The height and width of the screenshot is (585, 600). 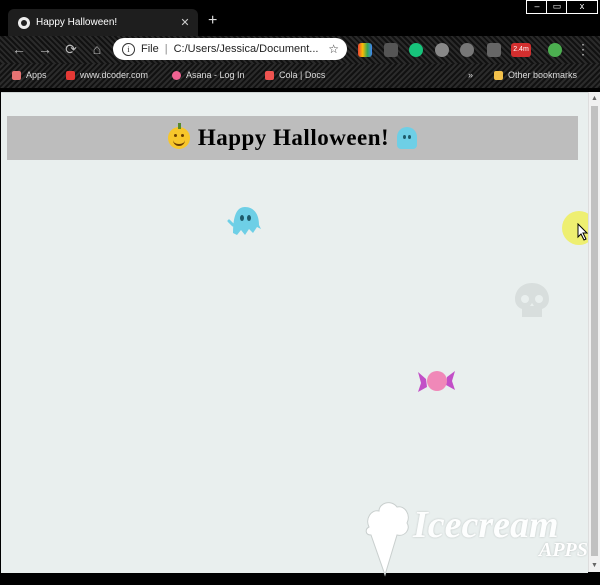 What do you see at coordinates (212, 21) in the screenshot?
I see `new-tab-button: +` at bounding box center [212, 21].